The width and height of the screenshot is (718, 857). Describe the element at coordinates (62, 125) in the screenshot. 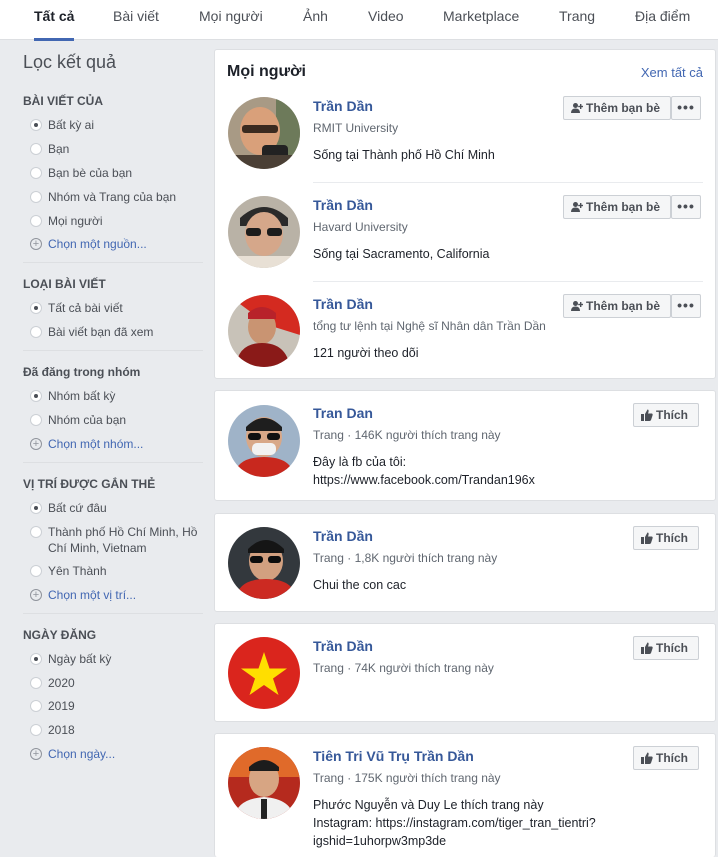

I see `filter-option-anyone: Bất kỳ ai` at that location.